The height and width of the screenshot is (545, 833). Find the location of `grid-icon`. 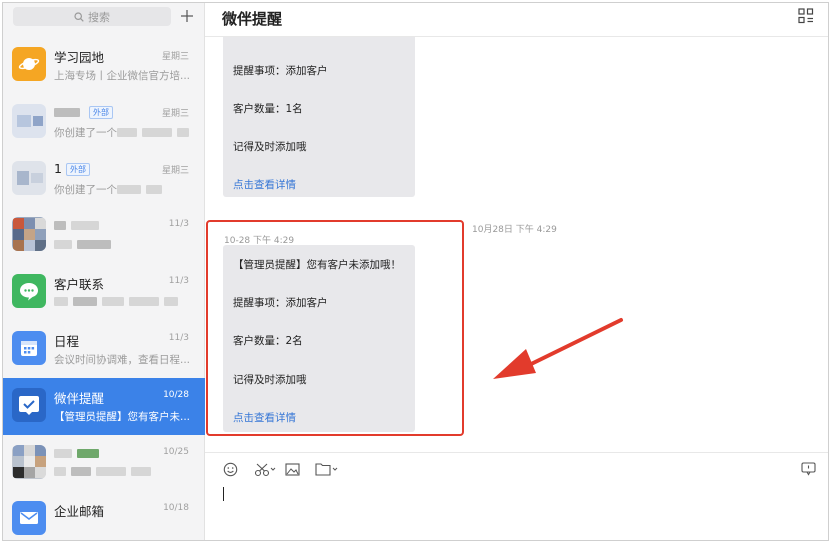

grid-icon is located at coordinates (806, 16).